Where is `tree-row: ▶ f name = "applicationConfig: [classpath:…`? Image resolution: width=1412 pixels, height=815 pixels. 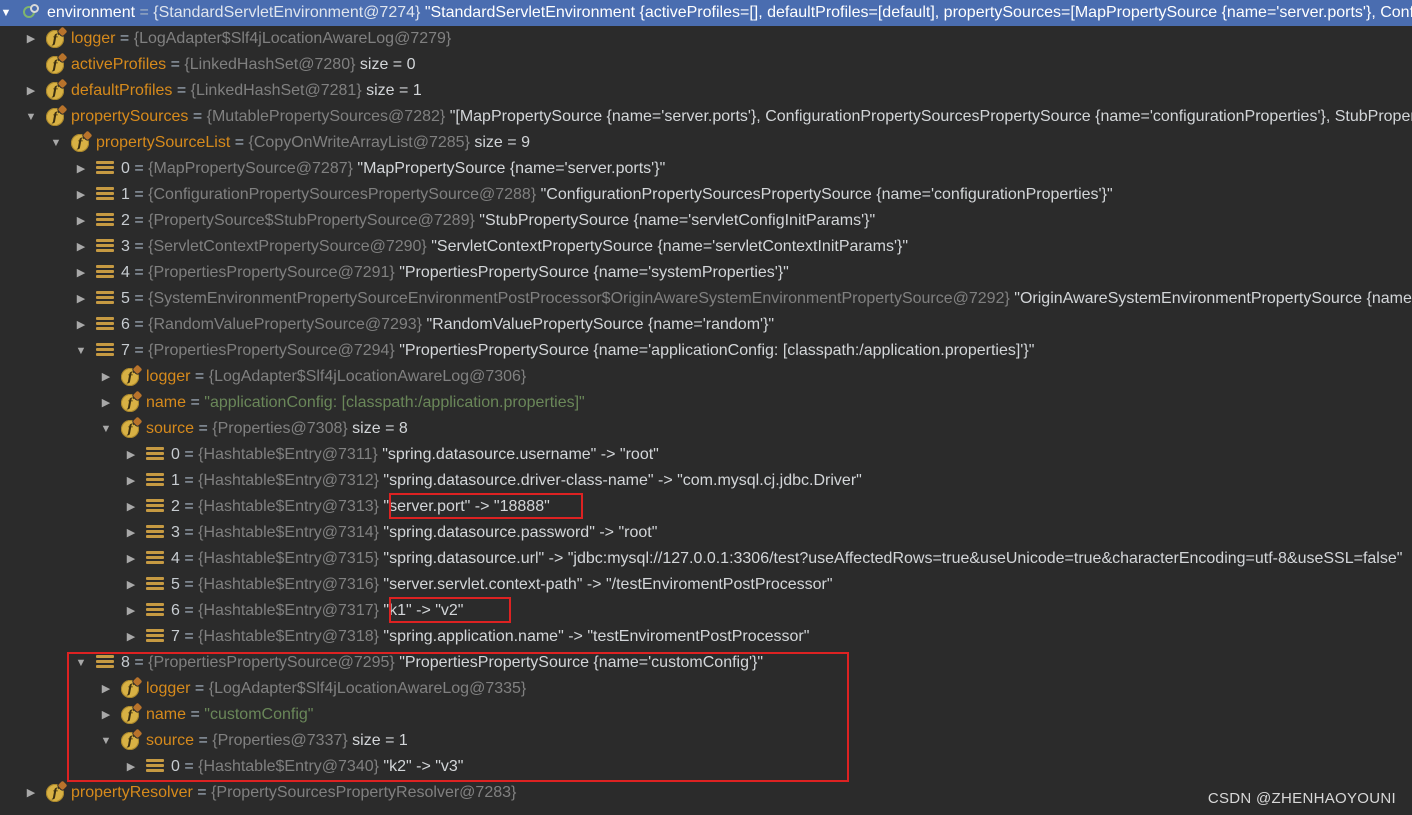 tree-row: ▶ f name = "applicationConfig: [classpath:… is located at coordinates (706, 403).